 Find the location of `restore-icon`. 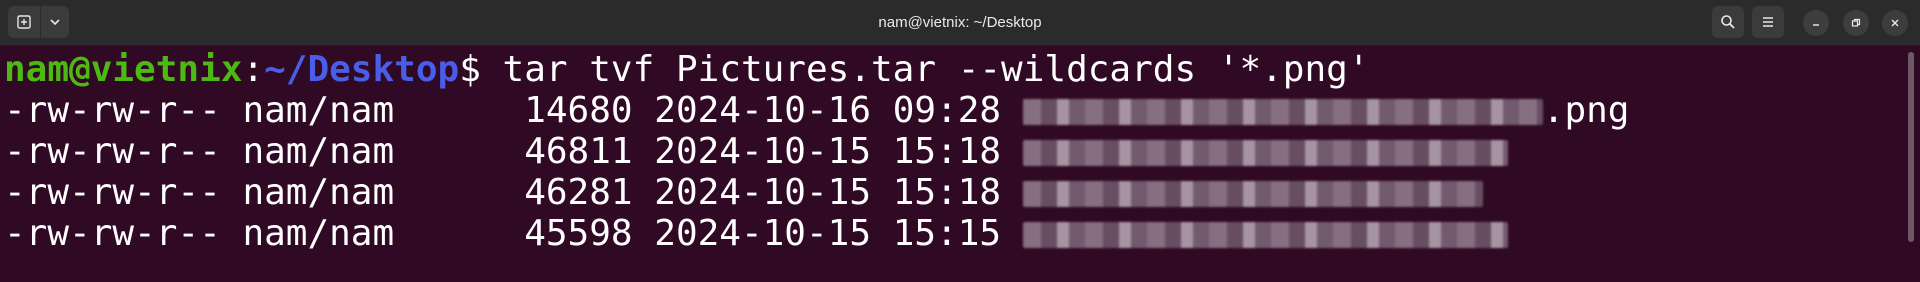

restore-icon is located at coordinates (1856, 22).